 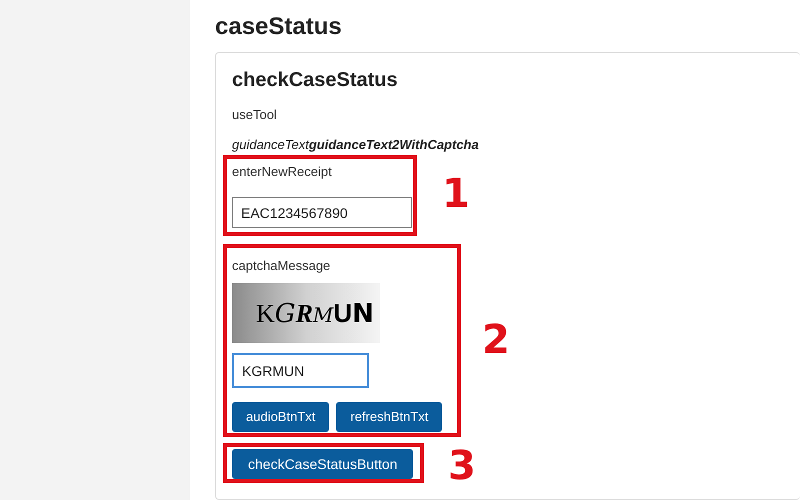 What do you see at coordinates (282, 172) in the screenshot?
I see `field-label: enterNewReceipt` at bounding box center [282, 172].